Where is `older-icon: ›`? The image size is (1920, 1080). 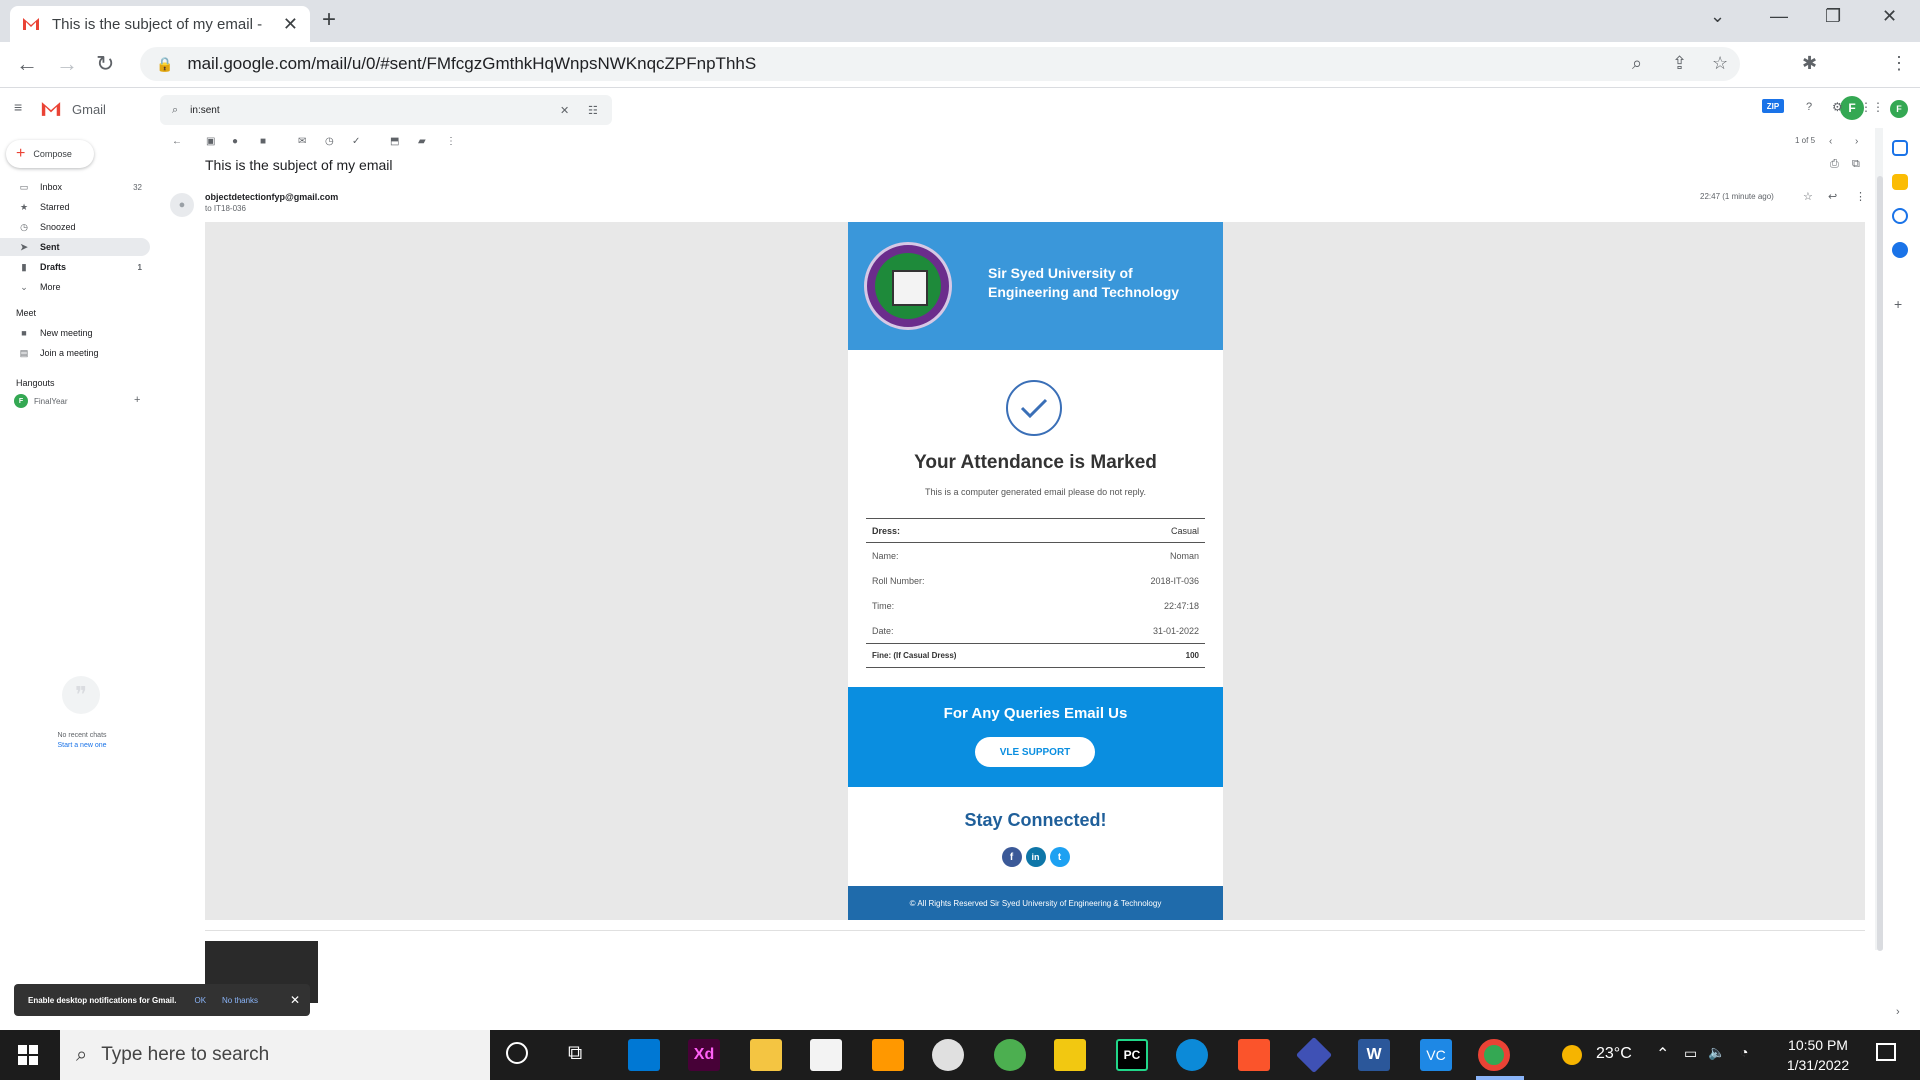 older-icon: › is located at coordinates (1856, 141).